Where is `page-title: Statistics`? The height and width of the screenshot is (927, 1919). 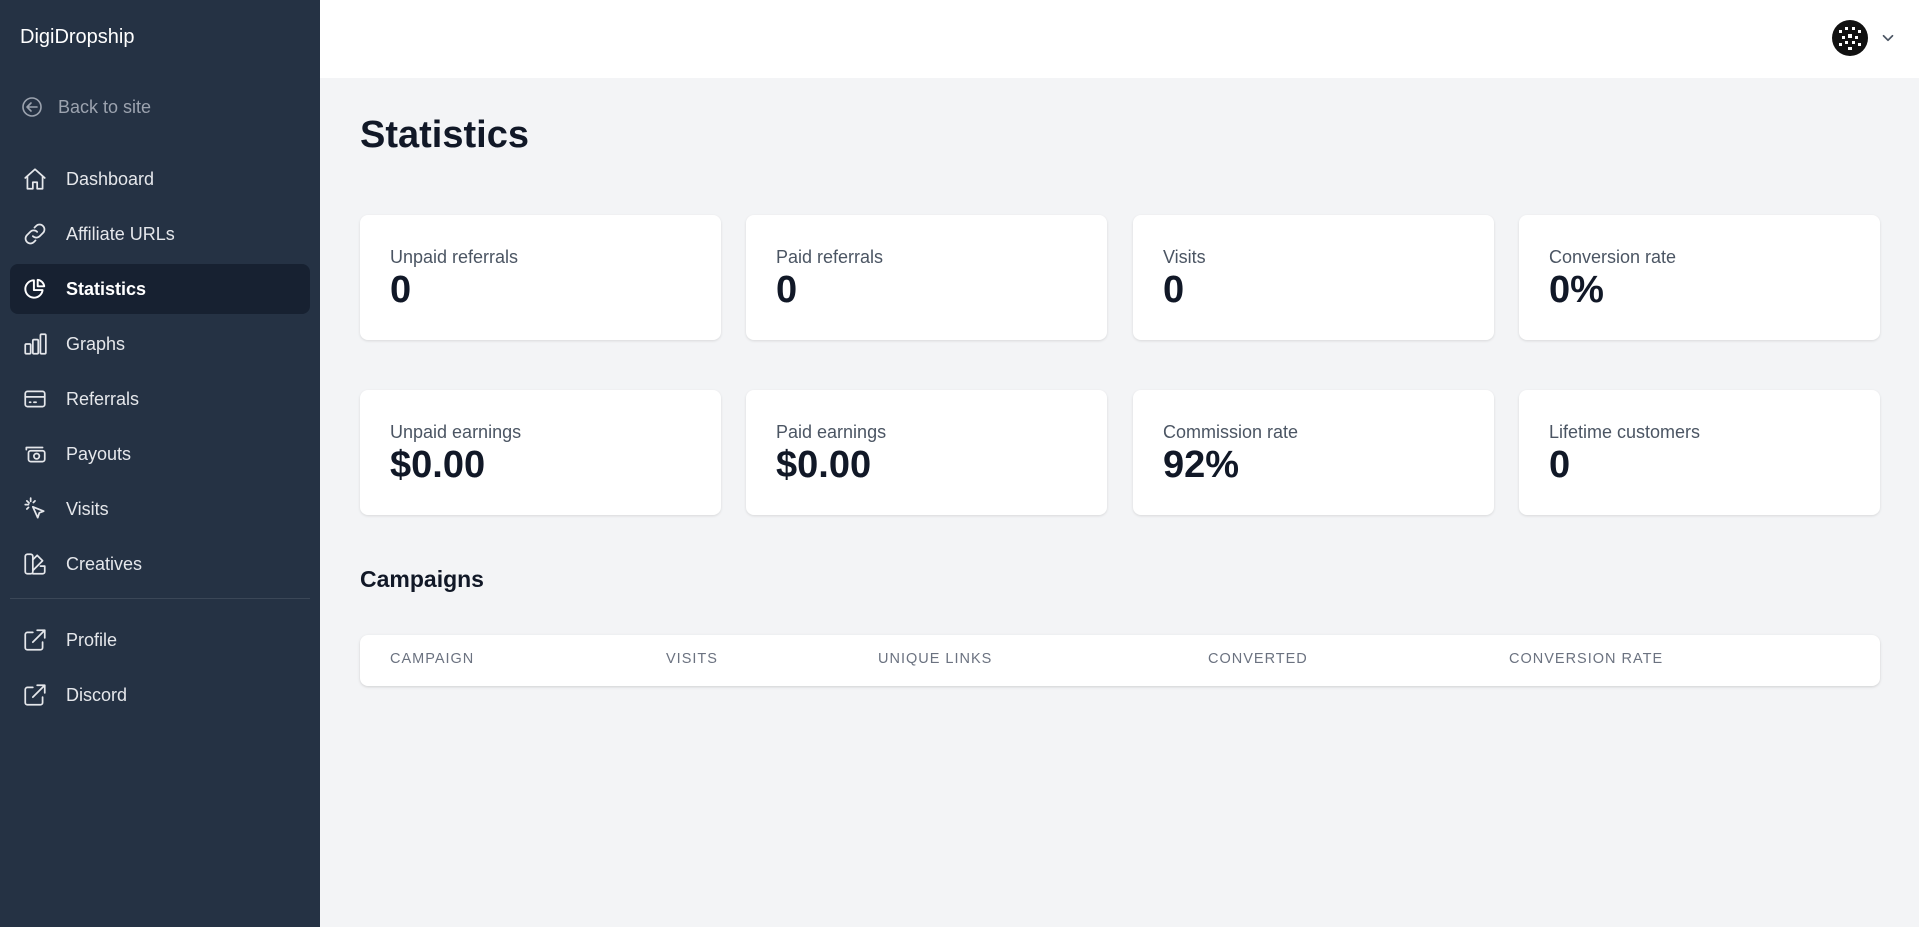
page-title: Statistics is located at coordinates (444, 135).